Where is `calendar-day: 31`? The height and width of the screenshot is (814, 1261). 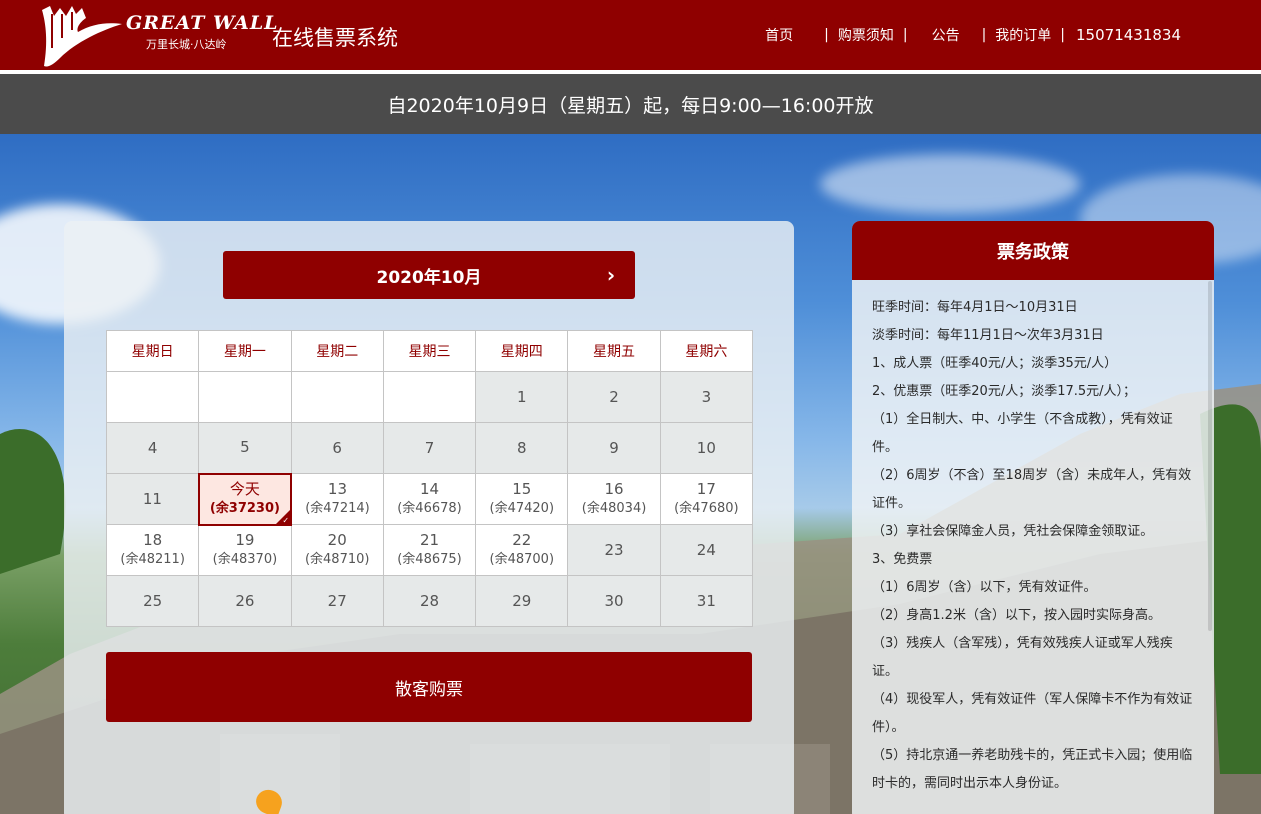
calendar-day: 31 is located at coordinates (706, 601).